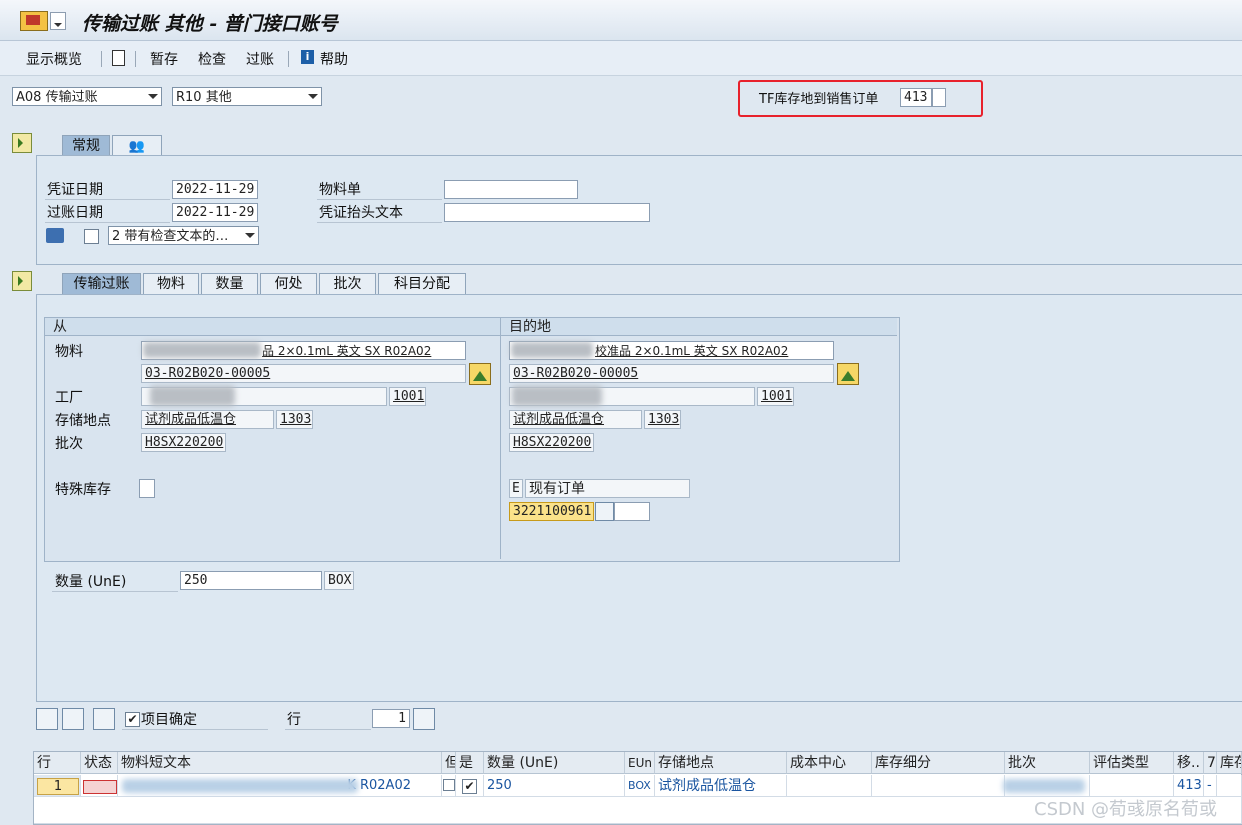 This screenshot has width=1242, height=825. Describe the element at coordinates (470, 763) in the screenshot. I see `col-flag2: 是` at that location.